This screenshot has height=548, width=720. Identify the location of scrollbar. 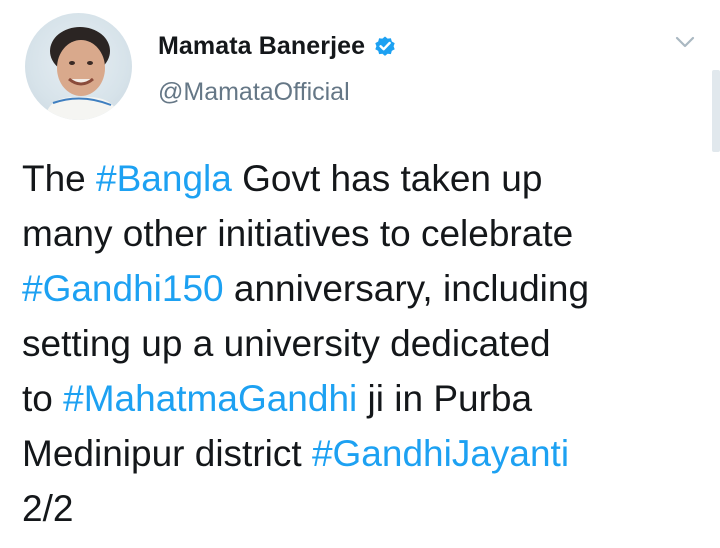
(716, 111).